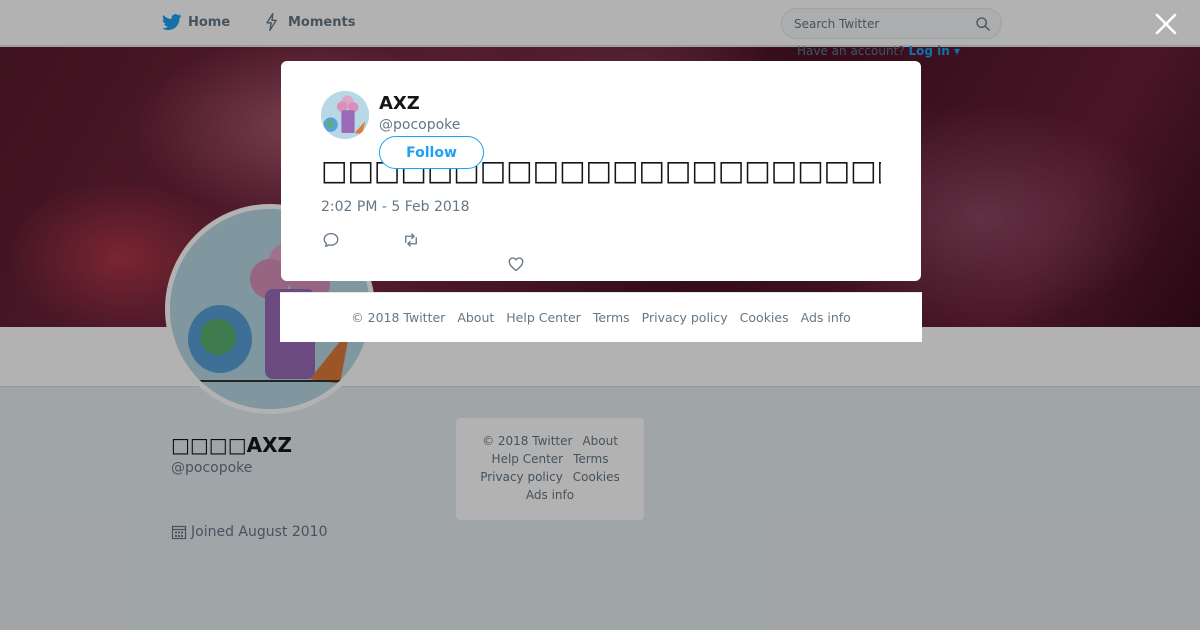  Describe the element at coordinates (764, 317) in the screenshot. I see `modal-footer-cookies: Cookies` at that location.